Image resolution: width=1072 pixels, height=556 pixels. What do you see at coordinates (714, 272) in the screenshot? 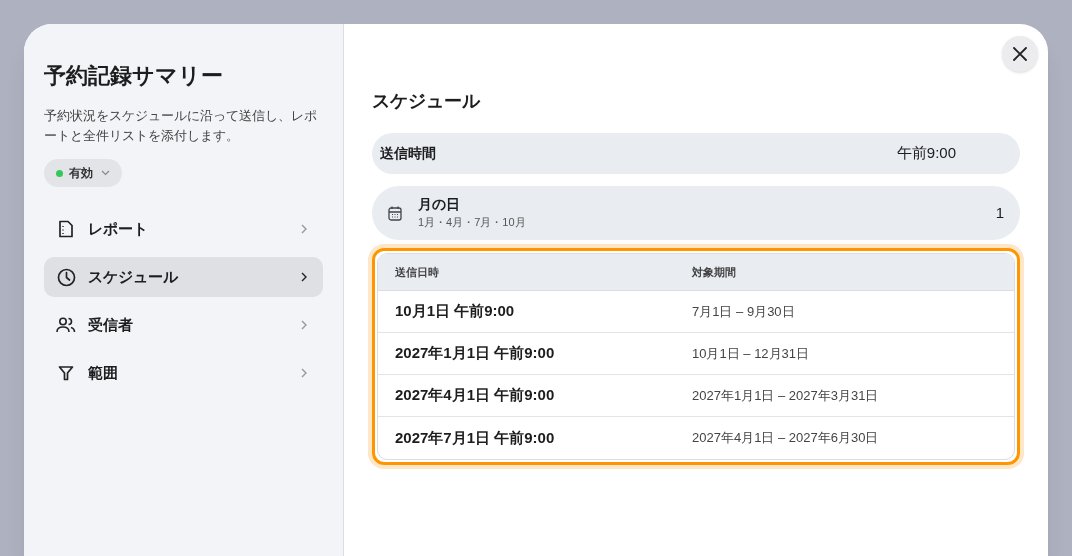
I see `column-header: 対象期間` at bounding box center [714, 272].